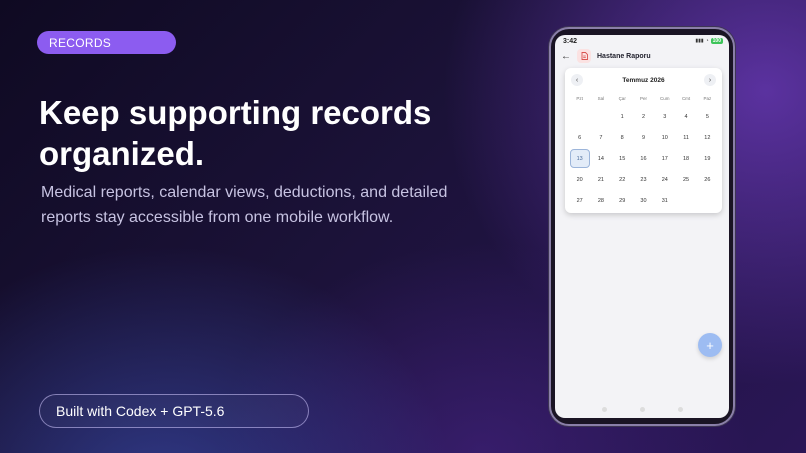 This screenshot has width=806, height=453. I want to click on calendar-day: 26, so click(707, 179).